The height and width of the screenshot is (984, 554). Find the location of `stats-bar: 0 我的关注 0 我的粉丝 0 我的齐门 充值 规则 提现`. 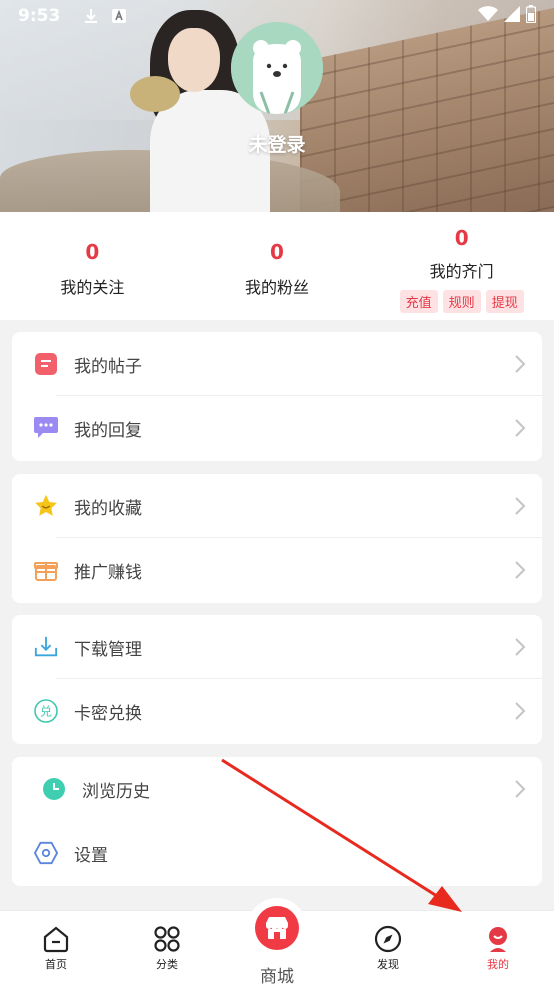

stats-bar: 0 我的关注 0 我的粉丝 0 我的齐门 充值 规则 提现 is located at coordinates (277, 266).